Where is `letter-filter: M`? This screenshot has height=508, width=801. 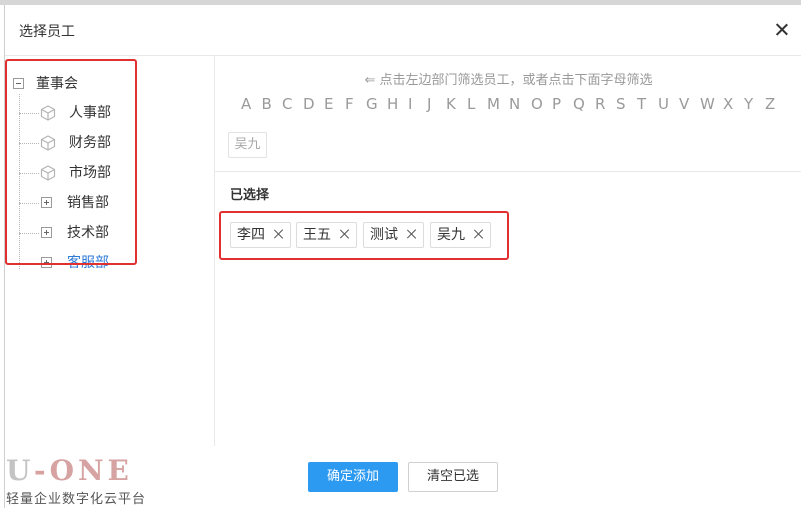
letter-filter: M is located at coordinates (493, 104).